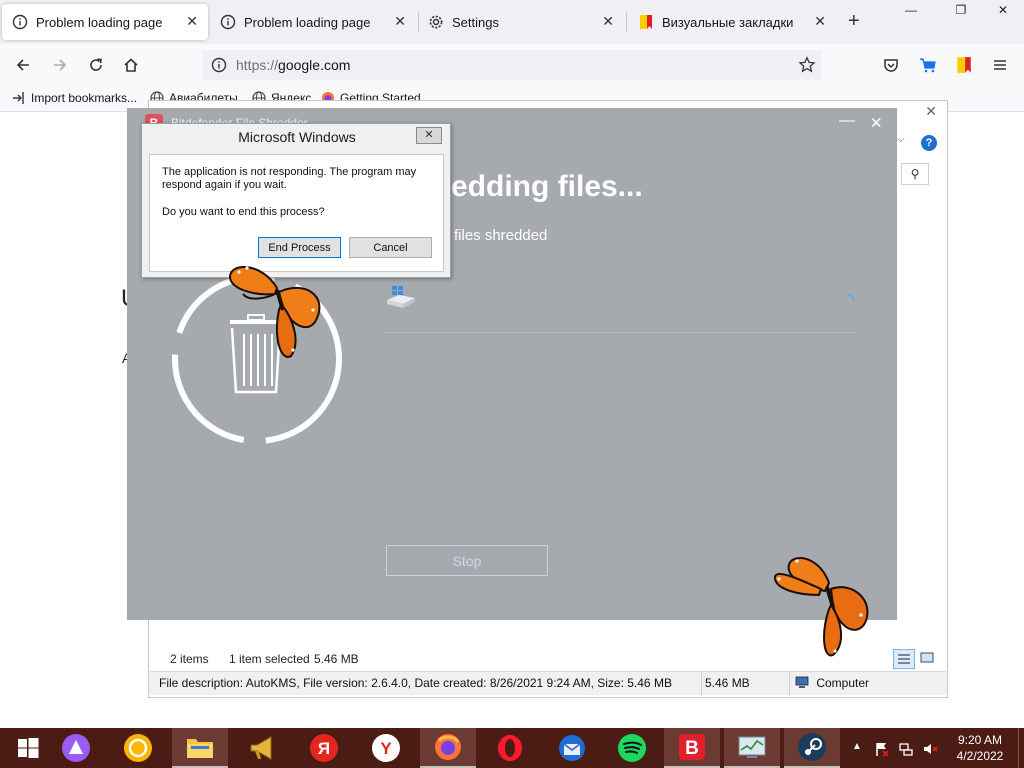 The width and height of the screenshot is (1024, 768). What do you see at coordinates (23, 65) in the screenshot?
I see `back-button` at bounding box center [23, 65].